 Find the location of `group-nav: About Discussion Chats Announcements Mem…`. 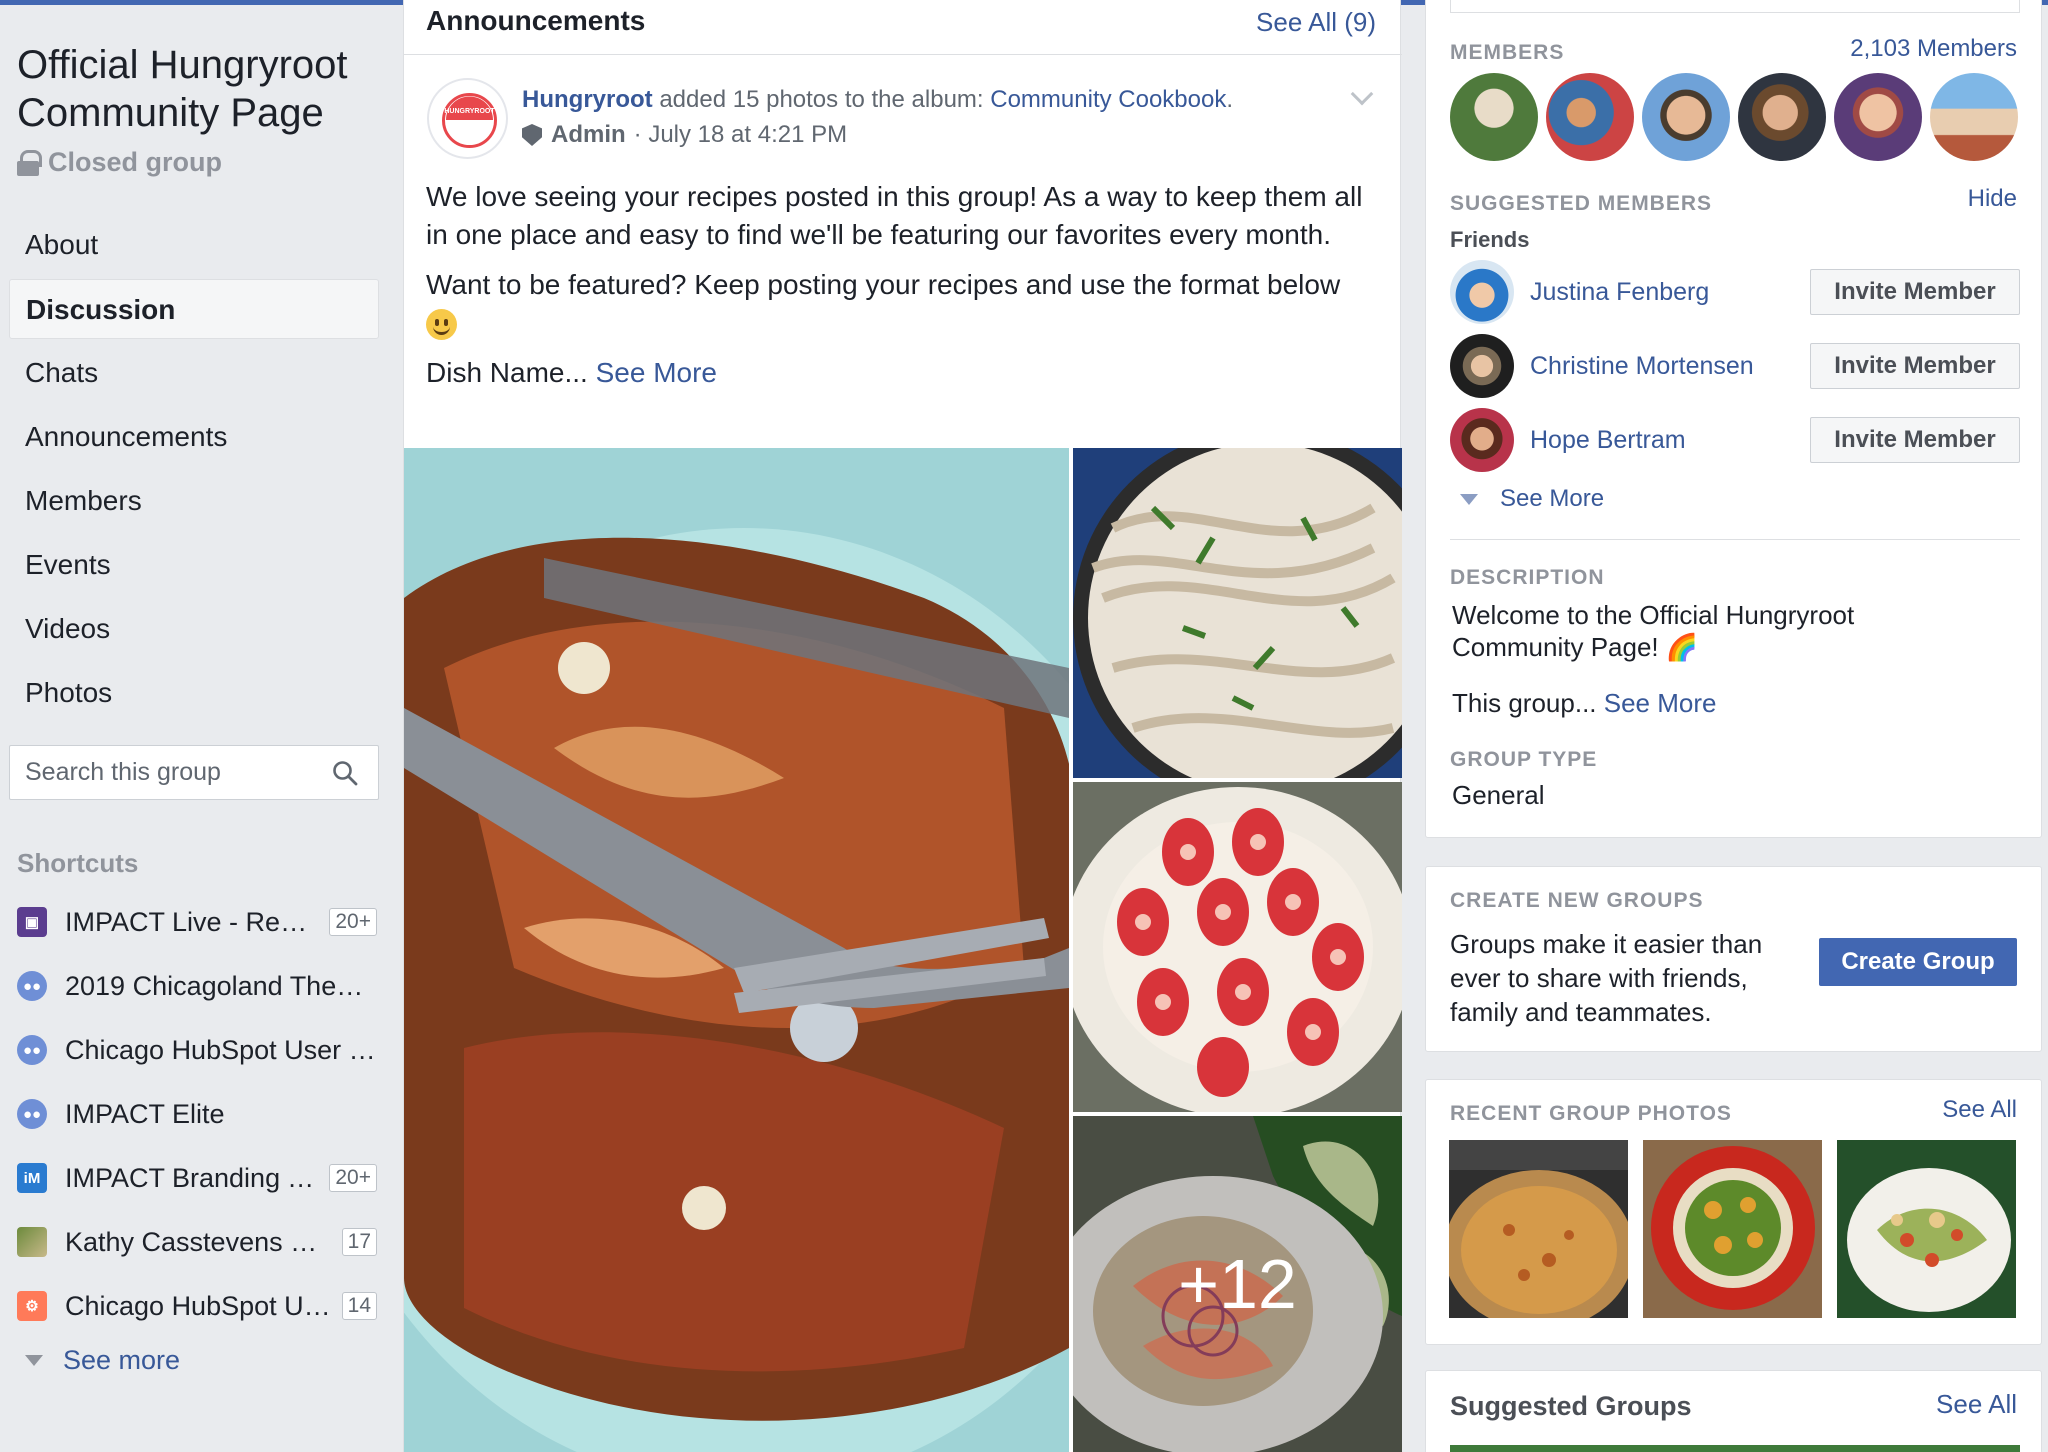

group-nav: About Discussion Chats Announcements Mem… is located at coordinates (194, 471).